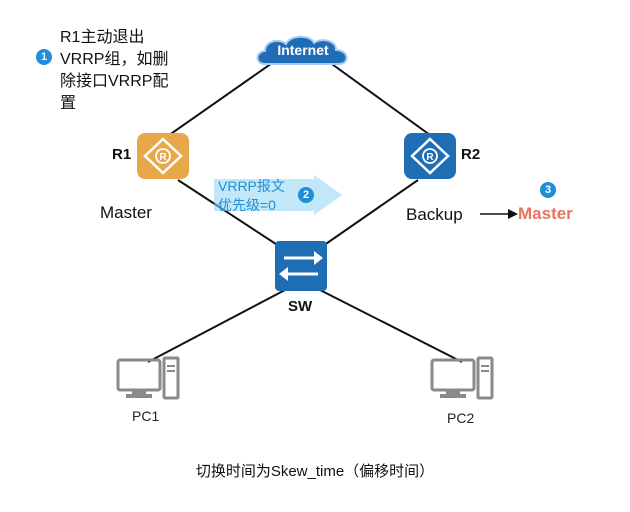 This screenshot has height=512, width=630. What do you see at coordinates (315, 471) in the screenshot?
I see `caption: 切换时间为Skew_time（偏移时间）` at bounding box center [315, 471].